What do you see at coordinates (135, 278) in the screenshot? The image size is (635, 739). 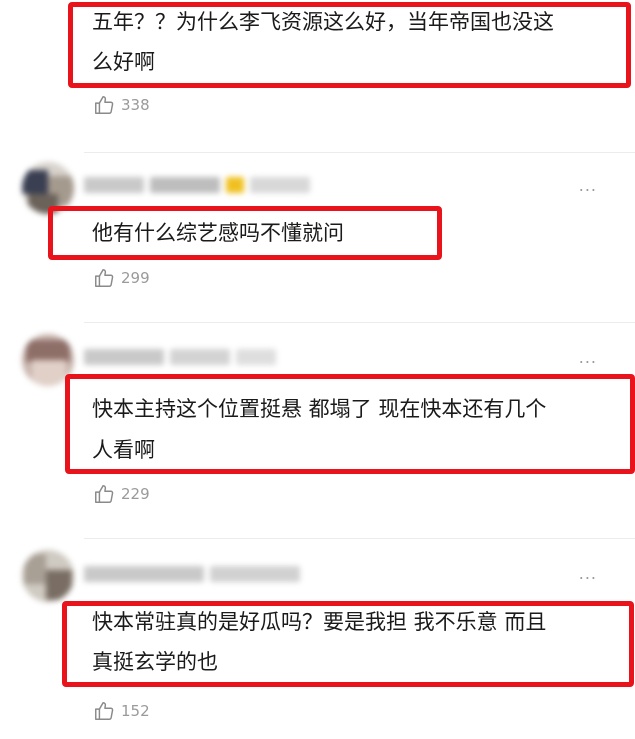 I see `like-count: 299` at bounding box center [135, 278].